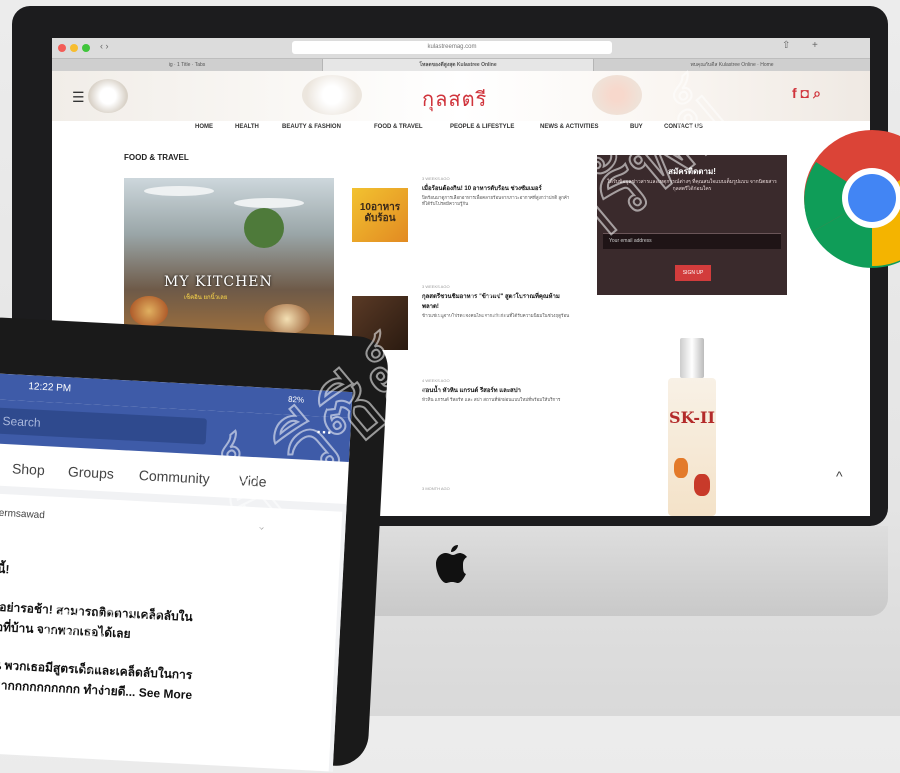 Image resolution: width=900 pixels, height=773 pixels. I want to click on search-input: ⌕ Search, so click(103, 426).